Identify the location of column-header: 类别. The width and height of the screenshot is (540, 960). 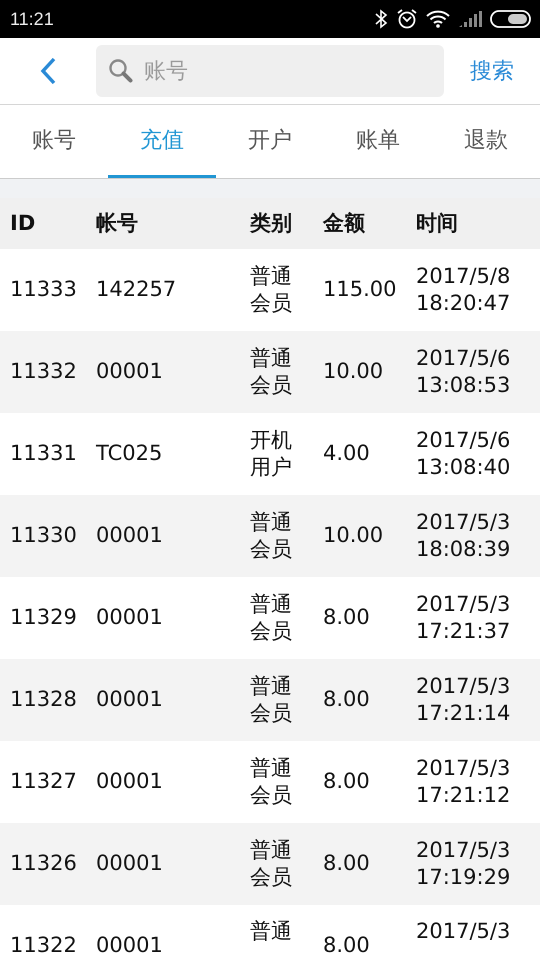
(271, 223).